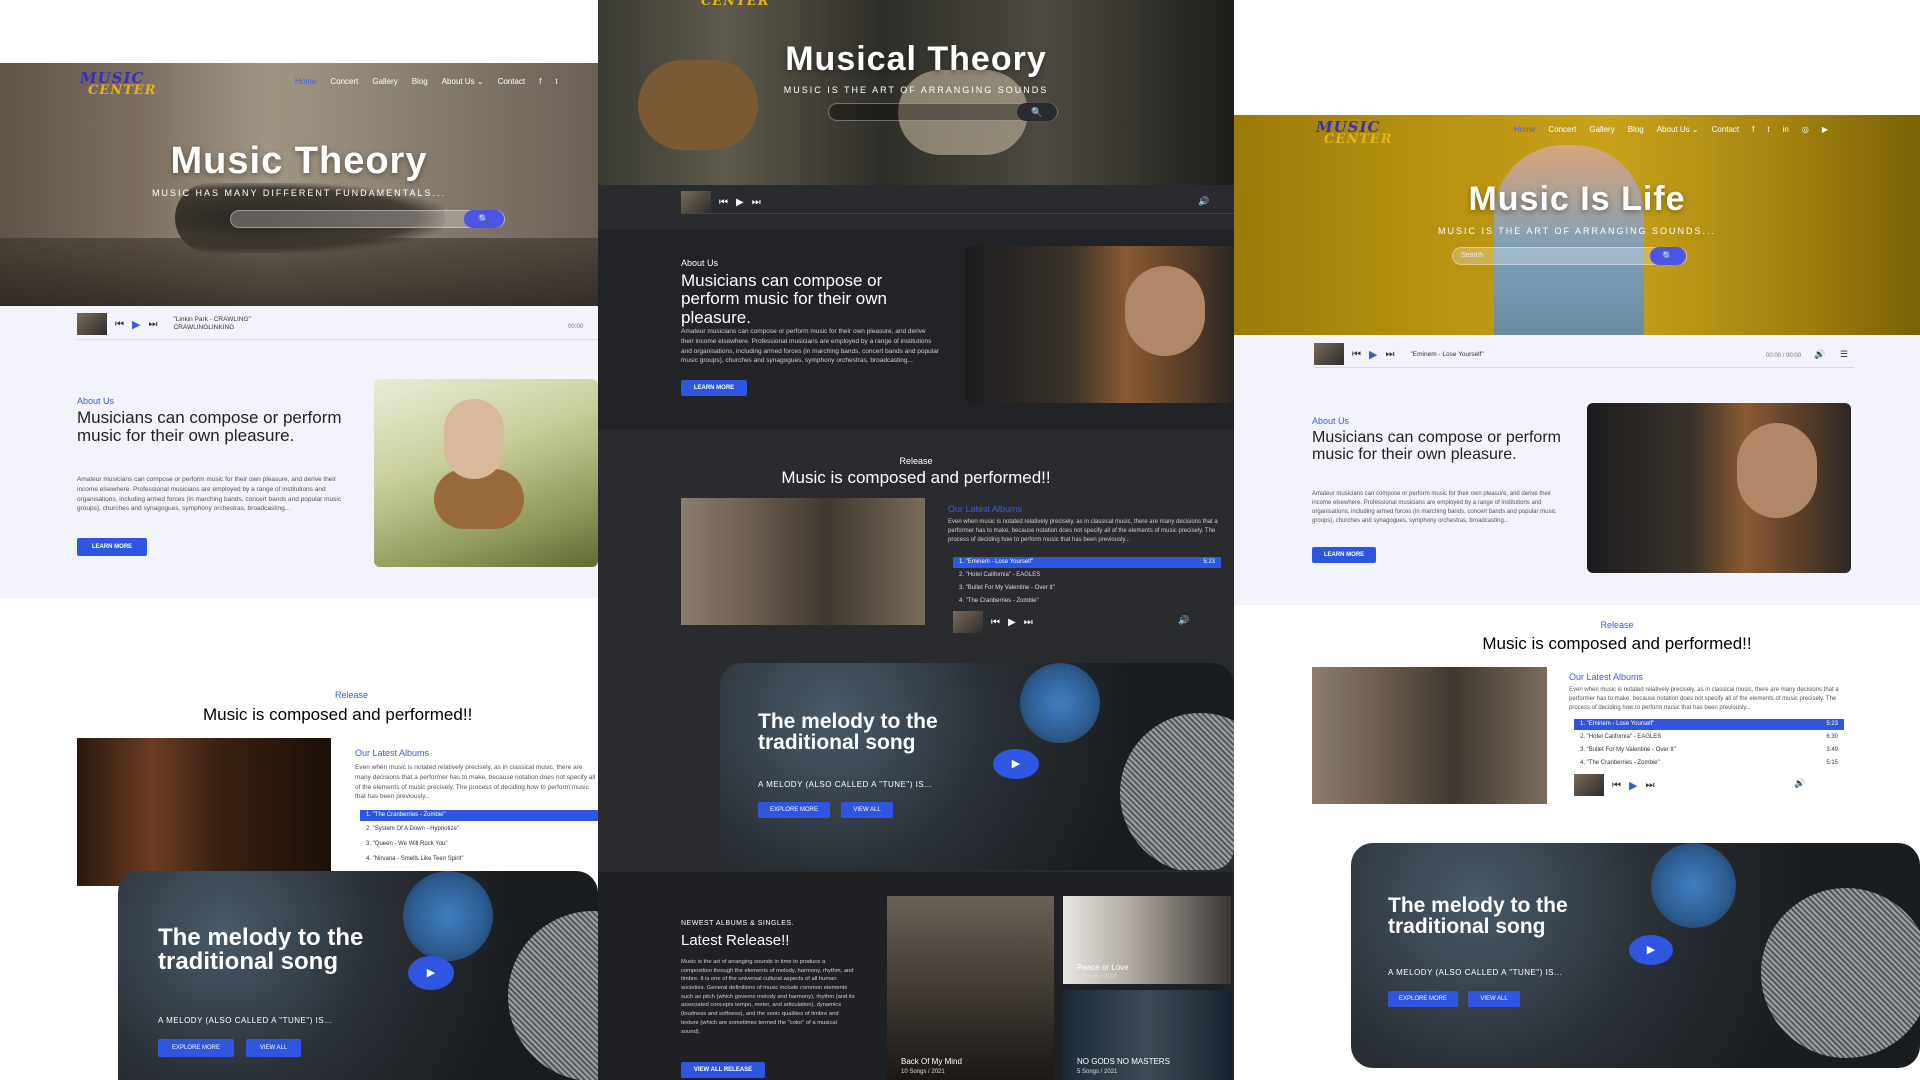 This screenshot has width=1920, height=1080. Describe the element at coordinates (337, 339) in the screenshot. I see `left-player-divider` at that location.